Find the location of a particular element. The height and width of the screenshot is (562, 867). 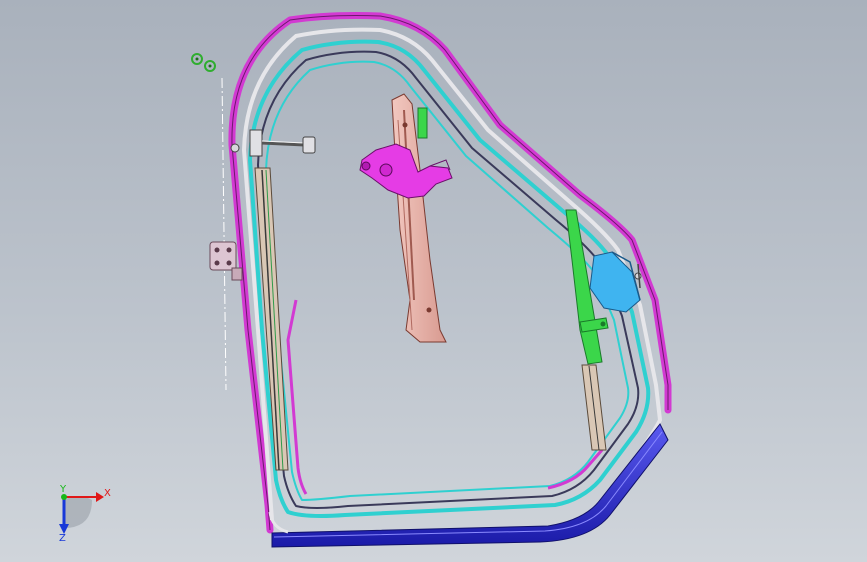

z-axis-label: Z is located at coordinates (62, 538).